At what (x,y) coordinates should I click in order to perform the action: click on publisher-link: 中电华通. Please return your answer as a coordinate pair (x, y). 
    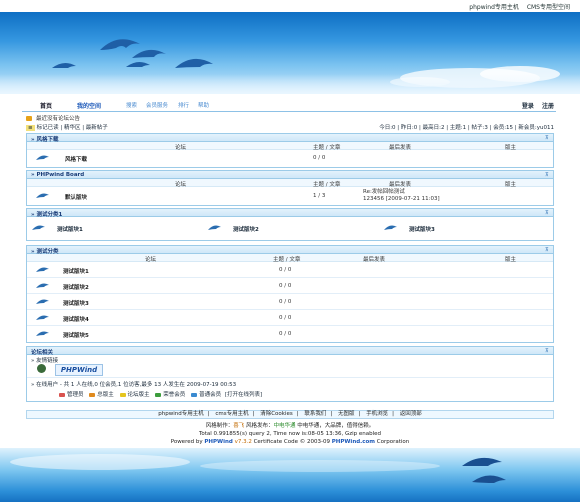
    Looking at the image, I should click on (285, 426).